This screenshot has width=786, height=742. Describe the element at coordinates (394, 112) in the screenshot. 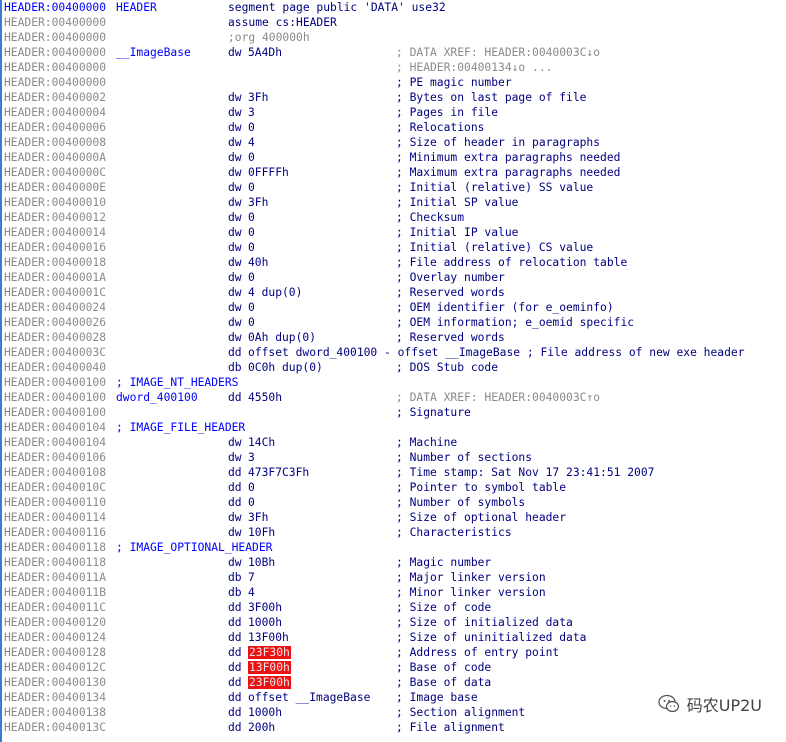

I see `listing-line: HEADER:00400004 dw 3 ; Pages in file` at that location.